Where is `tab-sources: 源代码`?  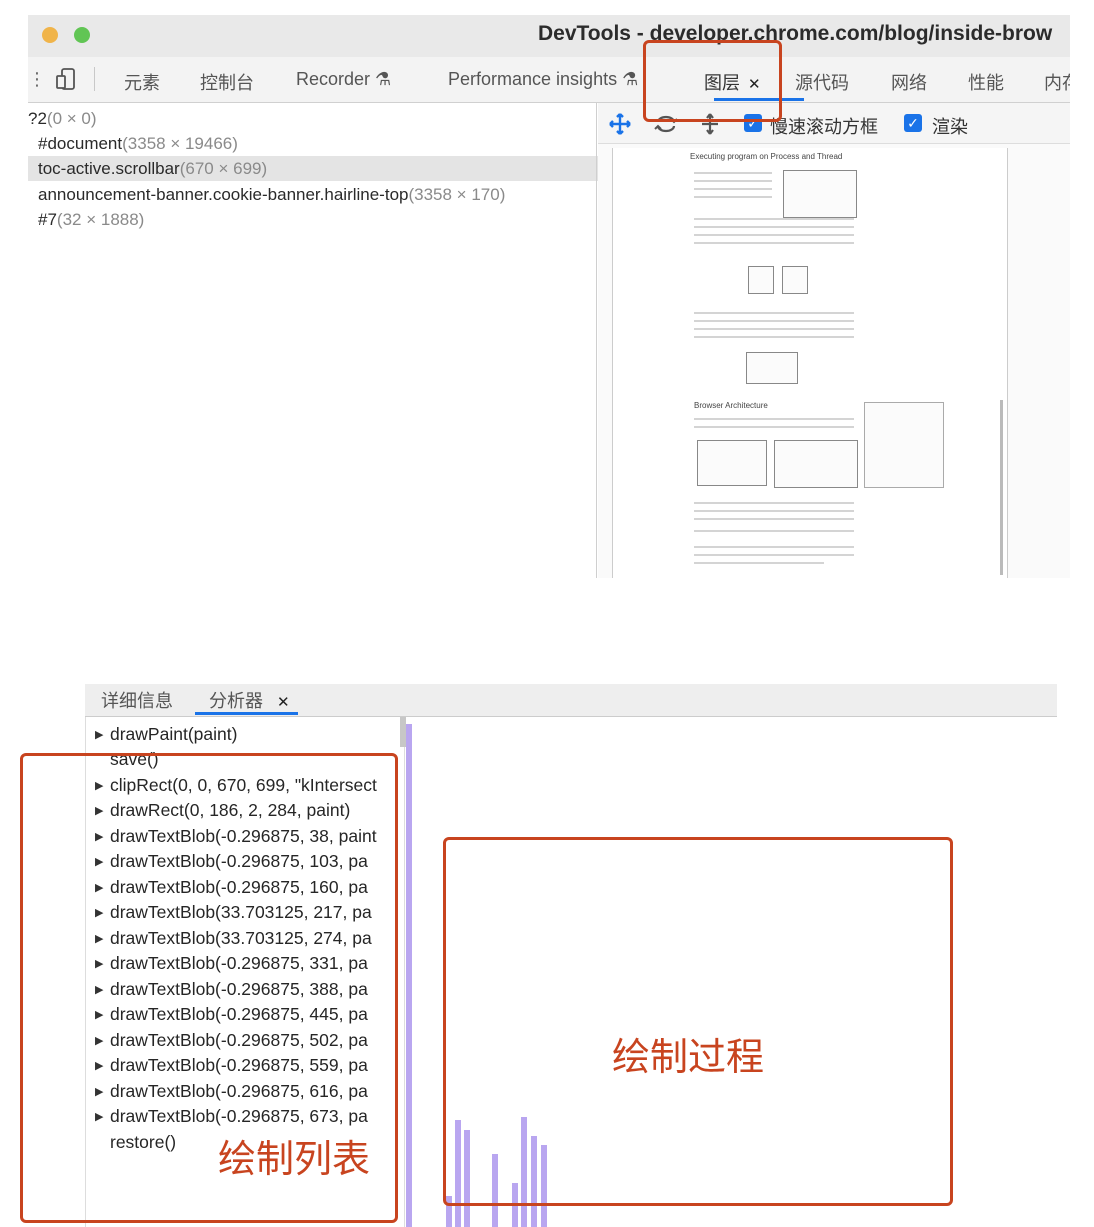
tab-sources: 源代码 is located at coordinates (822, 82).